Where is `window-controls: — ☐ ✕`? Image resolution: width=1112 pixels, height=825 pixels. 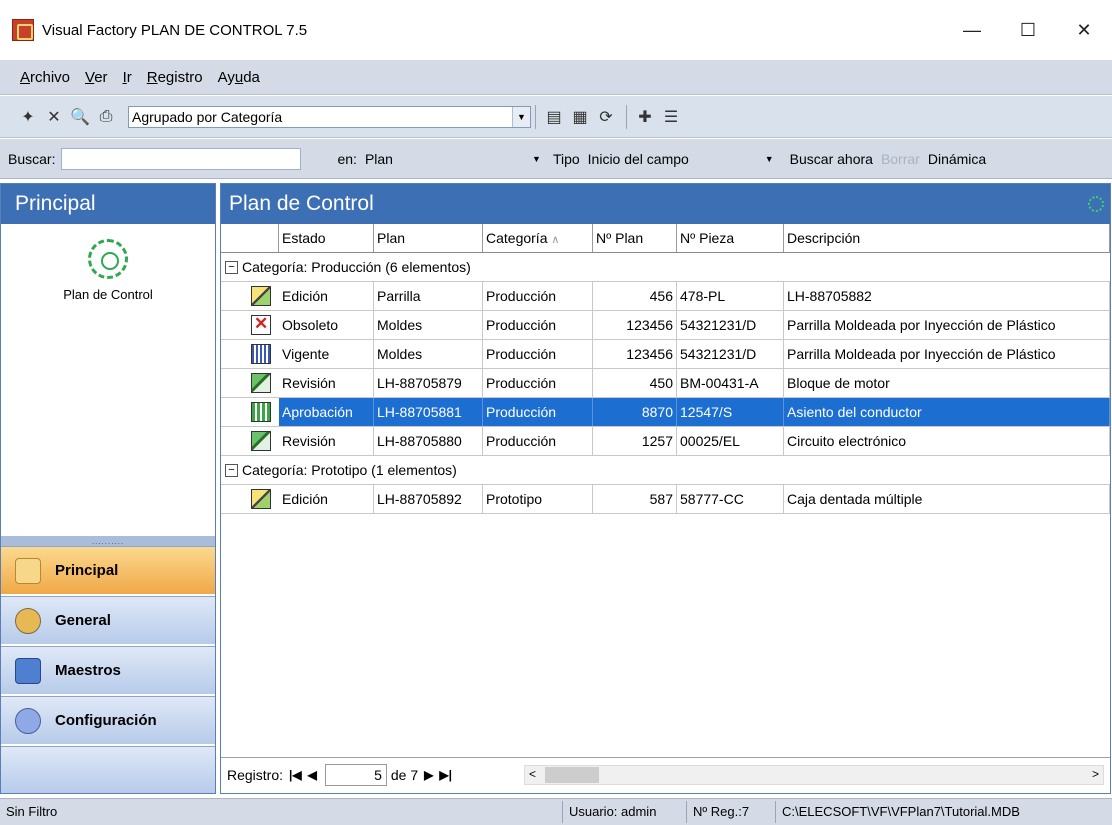 window-controls: — ☐ ✕ is located at coordinates (1028, 30).